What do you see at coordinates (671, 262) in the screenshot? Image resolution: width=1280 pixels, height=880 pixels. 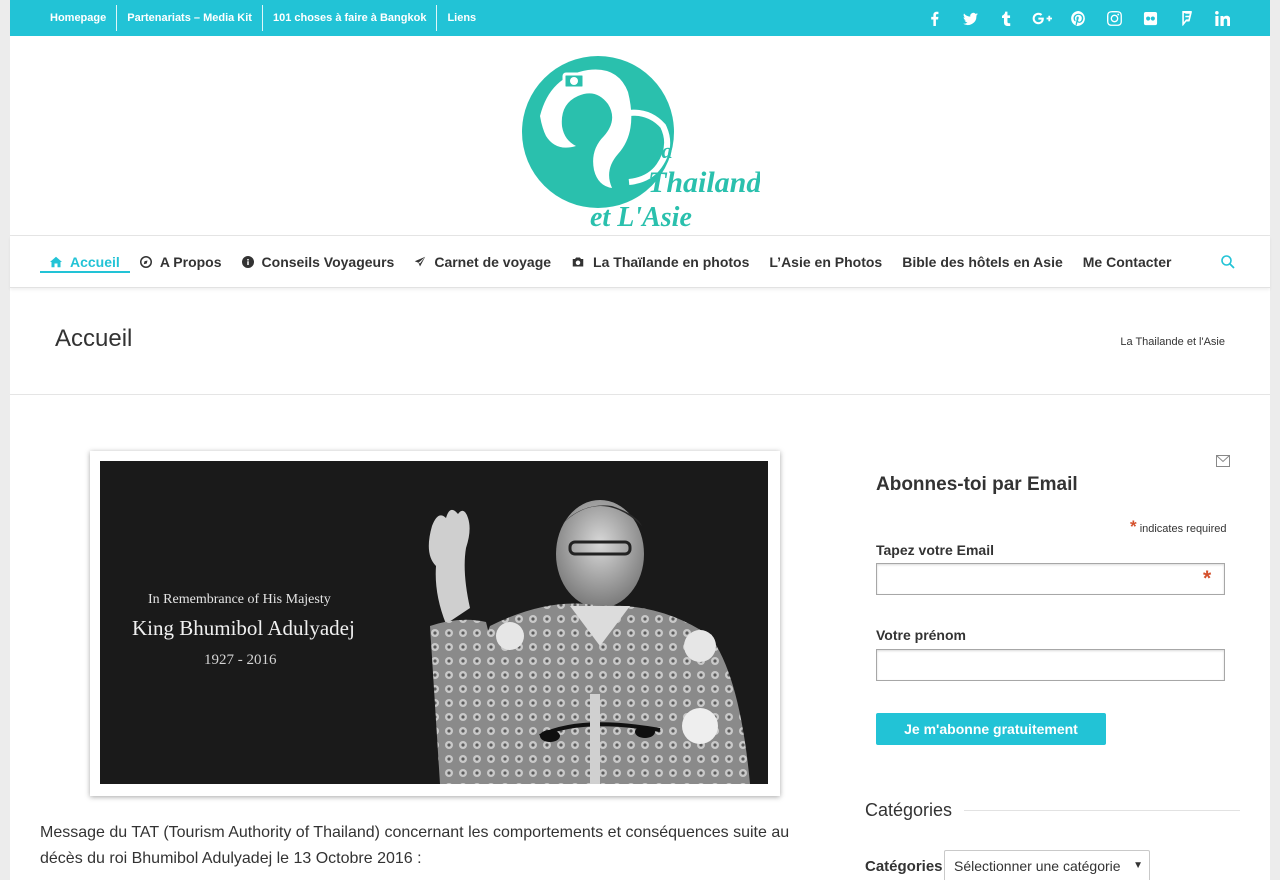 I see `nav-label: La Thaïlande en photos` at bounding box center [671, 262].